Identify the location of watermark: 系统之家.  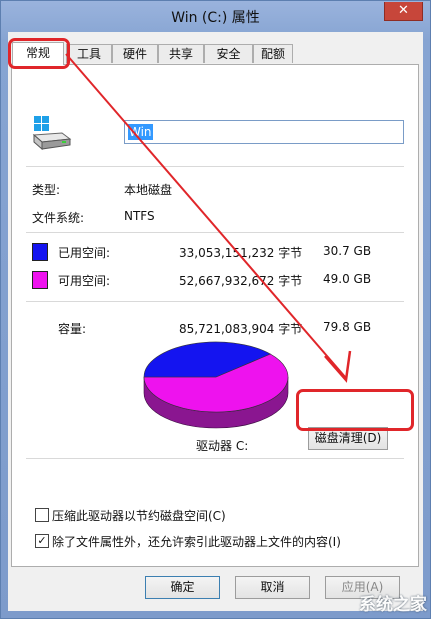
(393, 605).